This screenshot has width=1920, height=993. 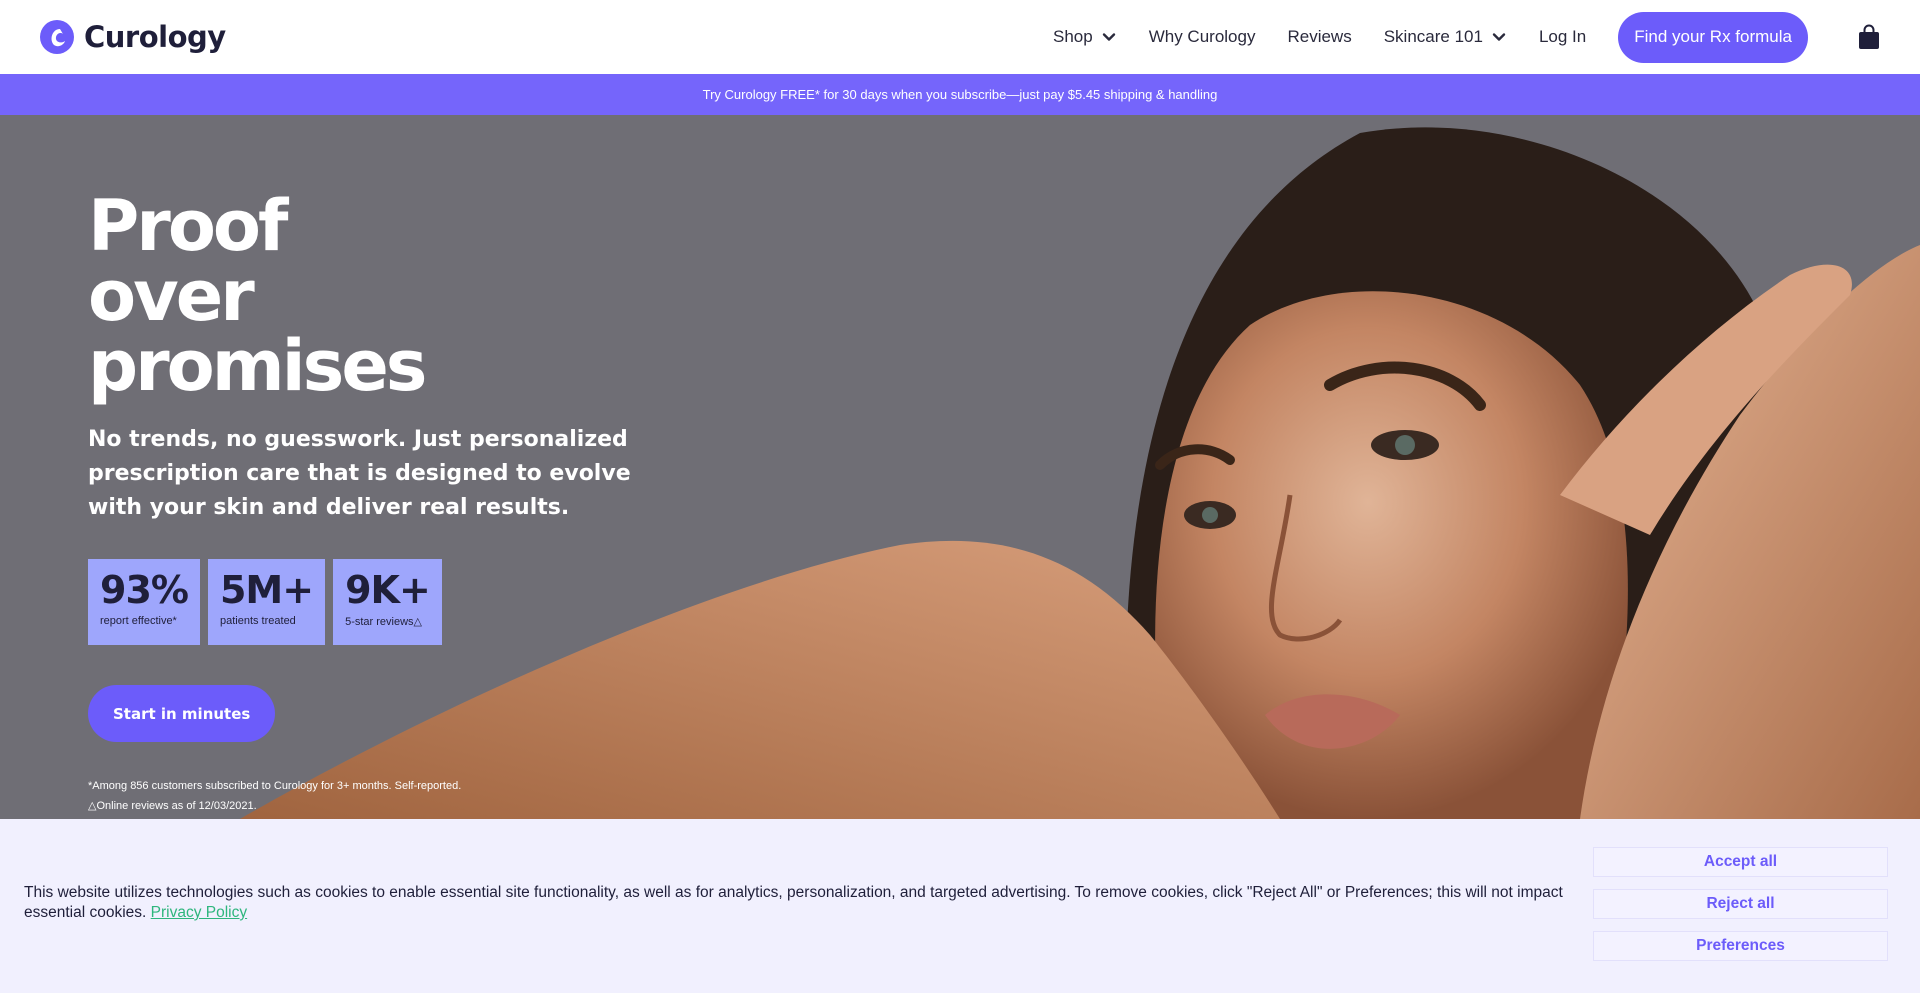 I want to click on stat-label: 5-star reviews△, so click(x=383, y=622).